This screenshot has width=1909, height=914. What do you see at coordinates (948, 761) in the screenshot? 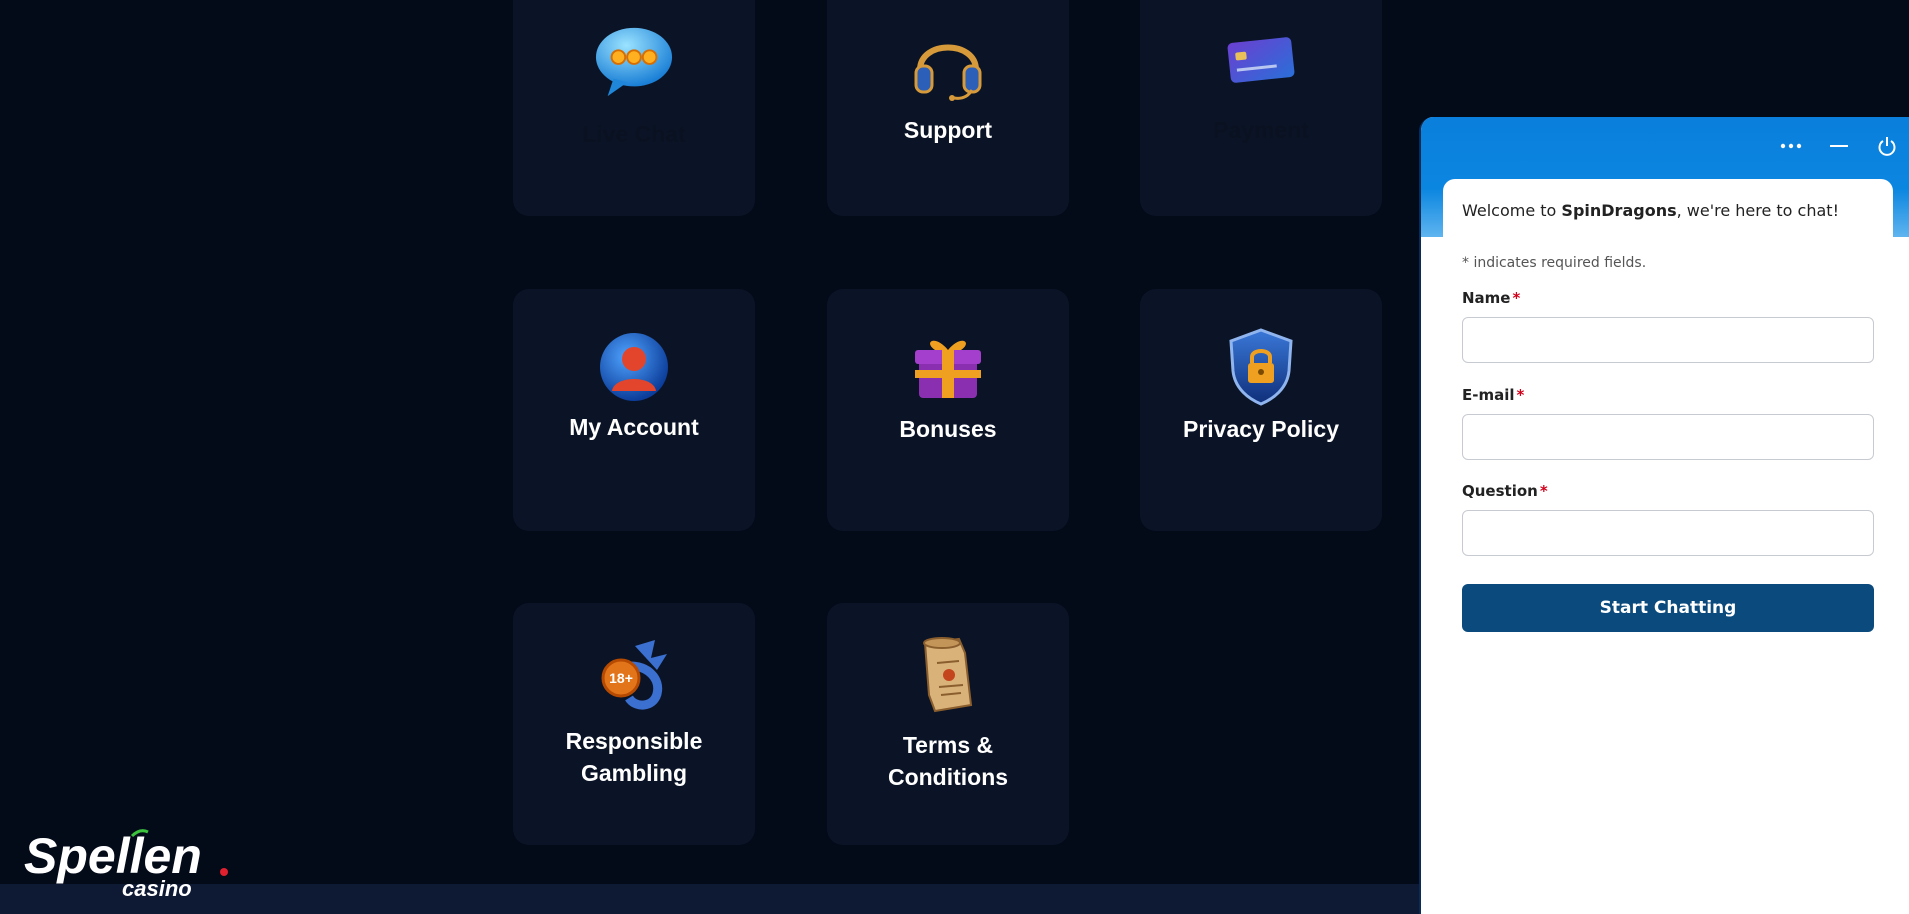
I see `card-label: Terms & Conditions` at bounding box center [948, 761].